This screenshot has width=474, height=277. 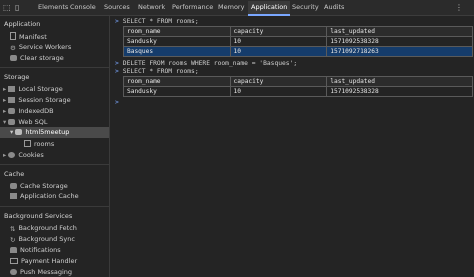 I want to click on sidebar-item-session-storage: ▸ Session Storage, so click(x=37, y=100).